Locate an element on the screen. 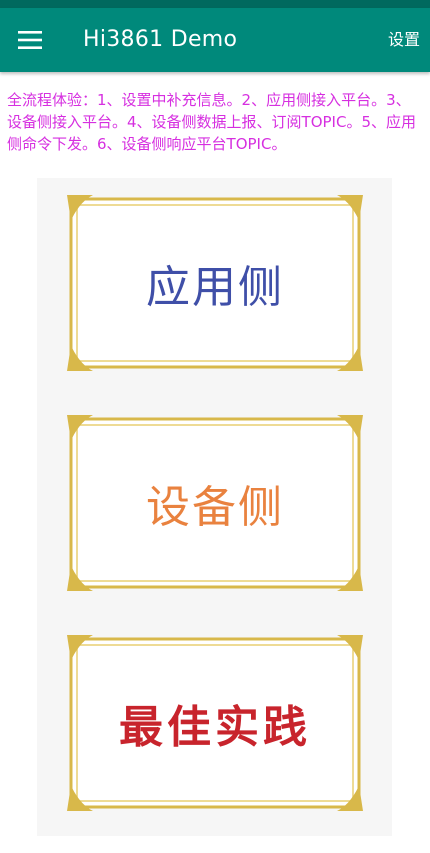 The image size is (430, 853). app-bar: Hi3861 Demo 设置 is located at coordinates (215, 40).